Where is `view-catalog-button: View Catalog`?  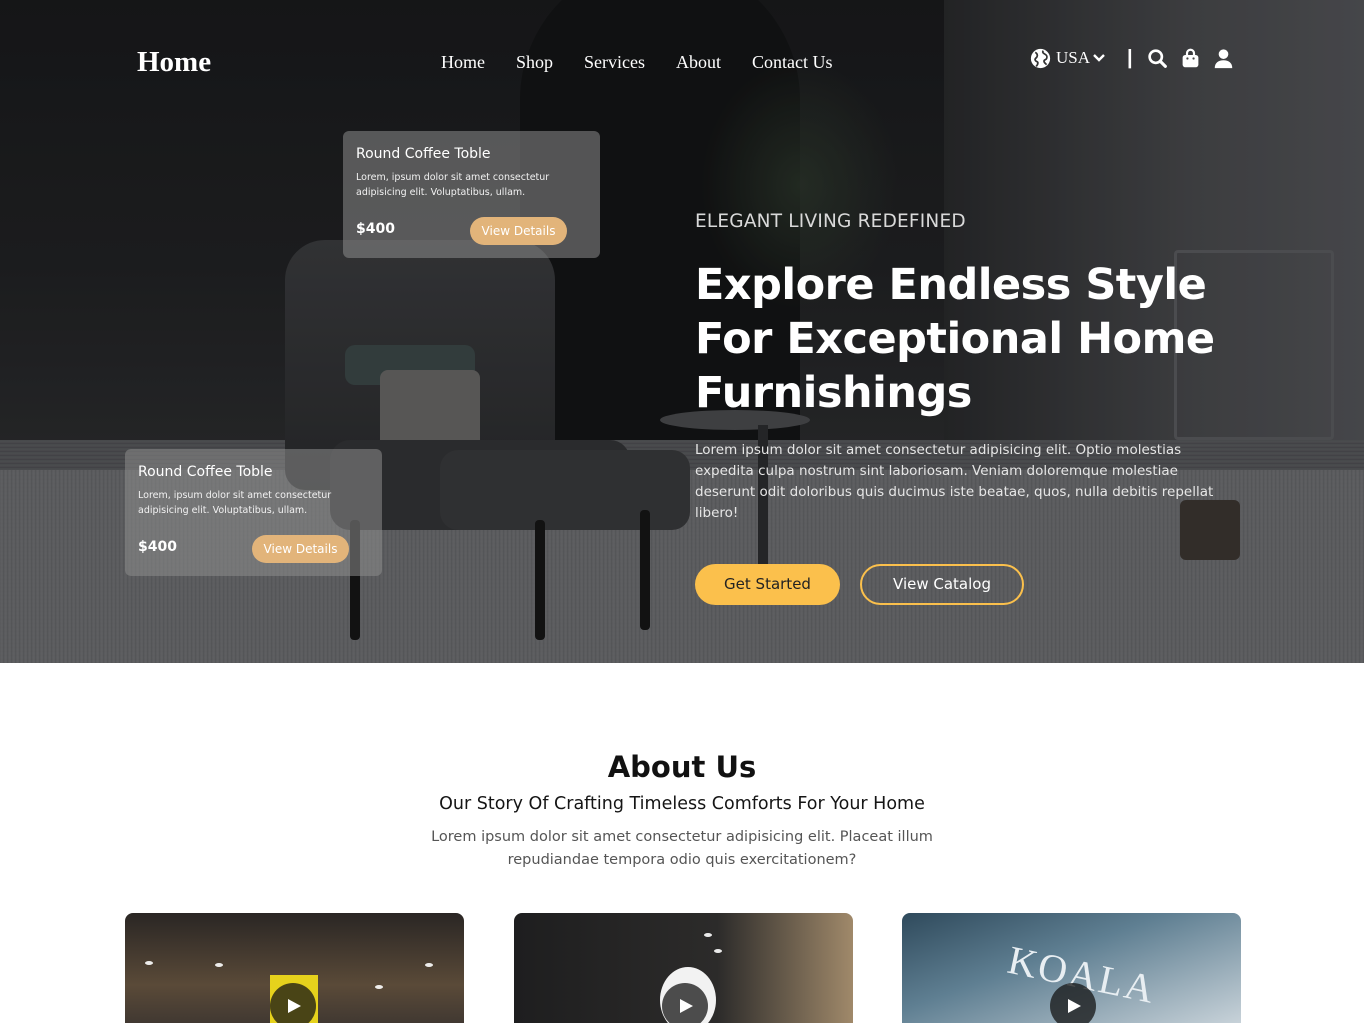
view-catalog-button: View Catalog is located at coordinates (942, 584).